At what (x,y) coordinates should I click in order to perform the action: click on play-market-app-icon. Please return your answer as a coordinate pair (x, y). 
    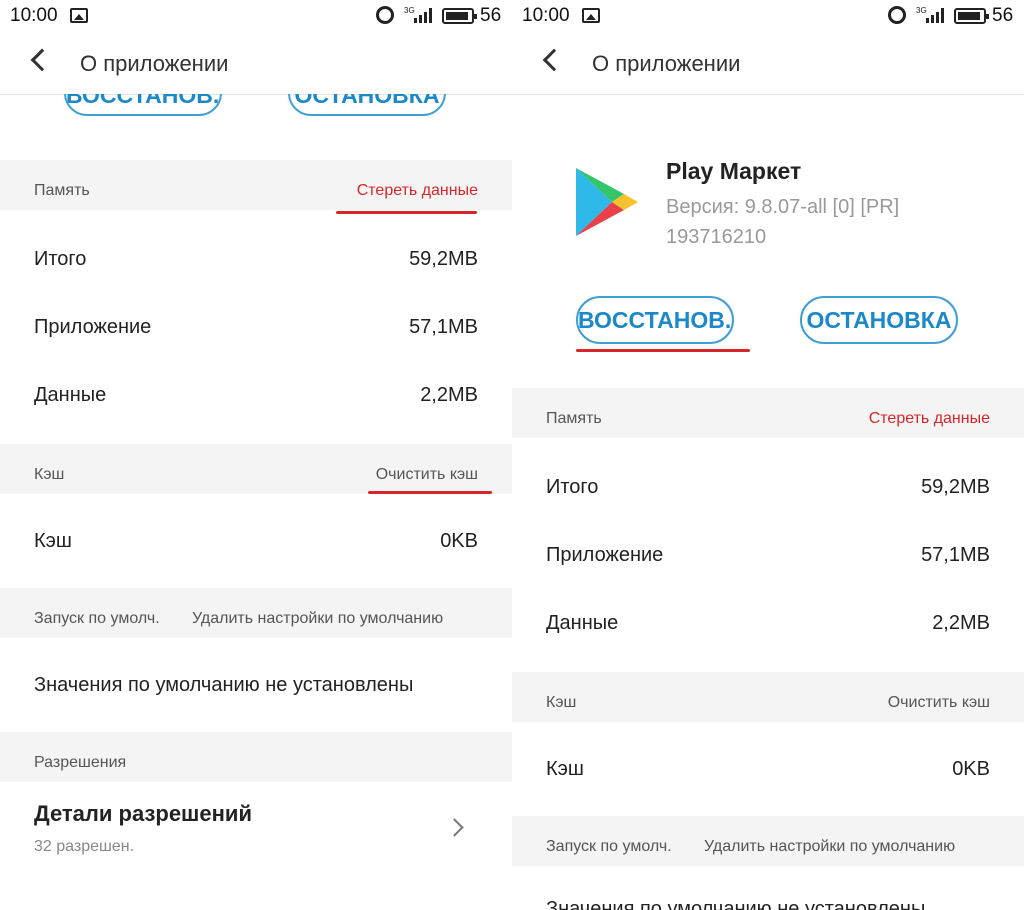
    Looking at the image, I should click on (607, 202).